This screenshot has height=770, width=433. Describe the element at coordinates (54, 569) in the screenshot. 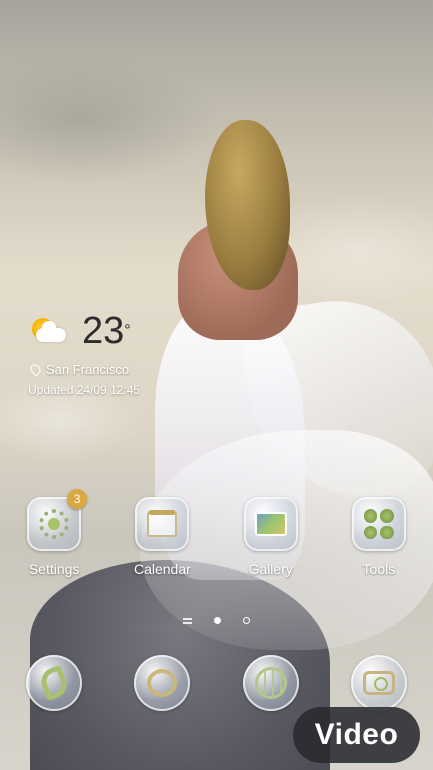

I see `app-label: Settings` at that location.